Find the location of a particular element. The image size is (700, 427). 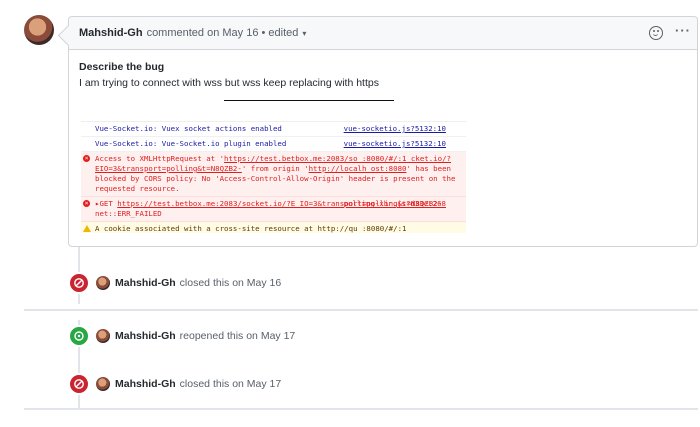

author-avatar is located at coordinates (39, 30).